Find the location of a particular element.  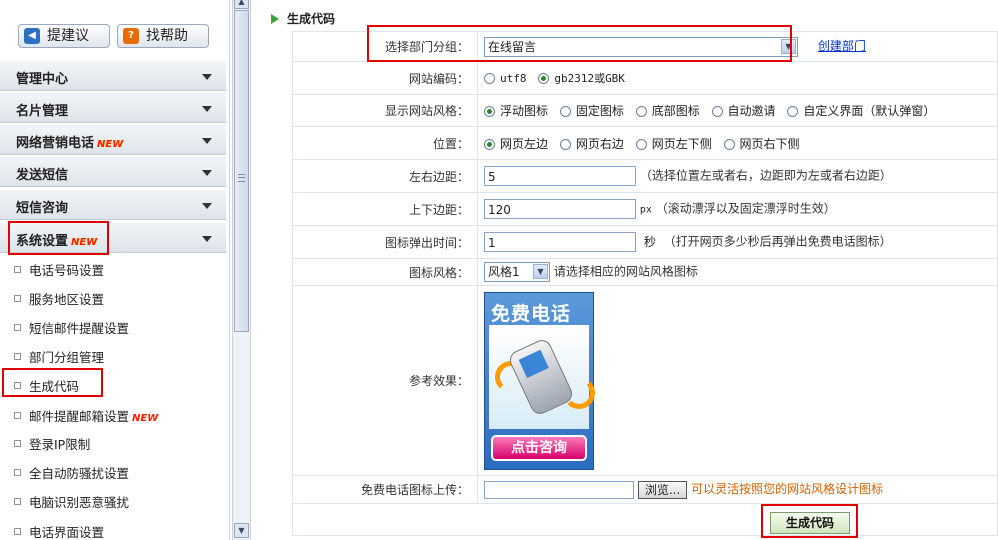

upload-label: 免费电话图标上传： is located at coordinates (385, 489).